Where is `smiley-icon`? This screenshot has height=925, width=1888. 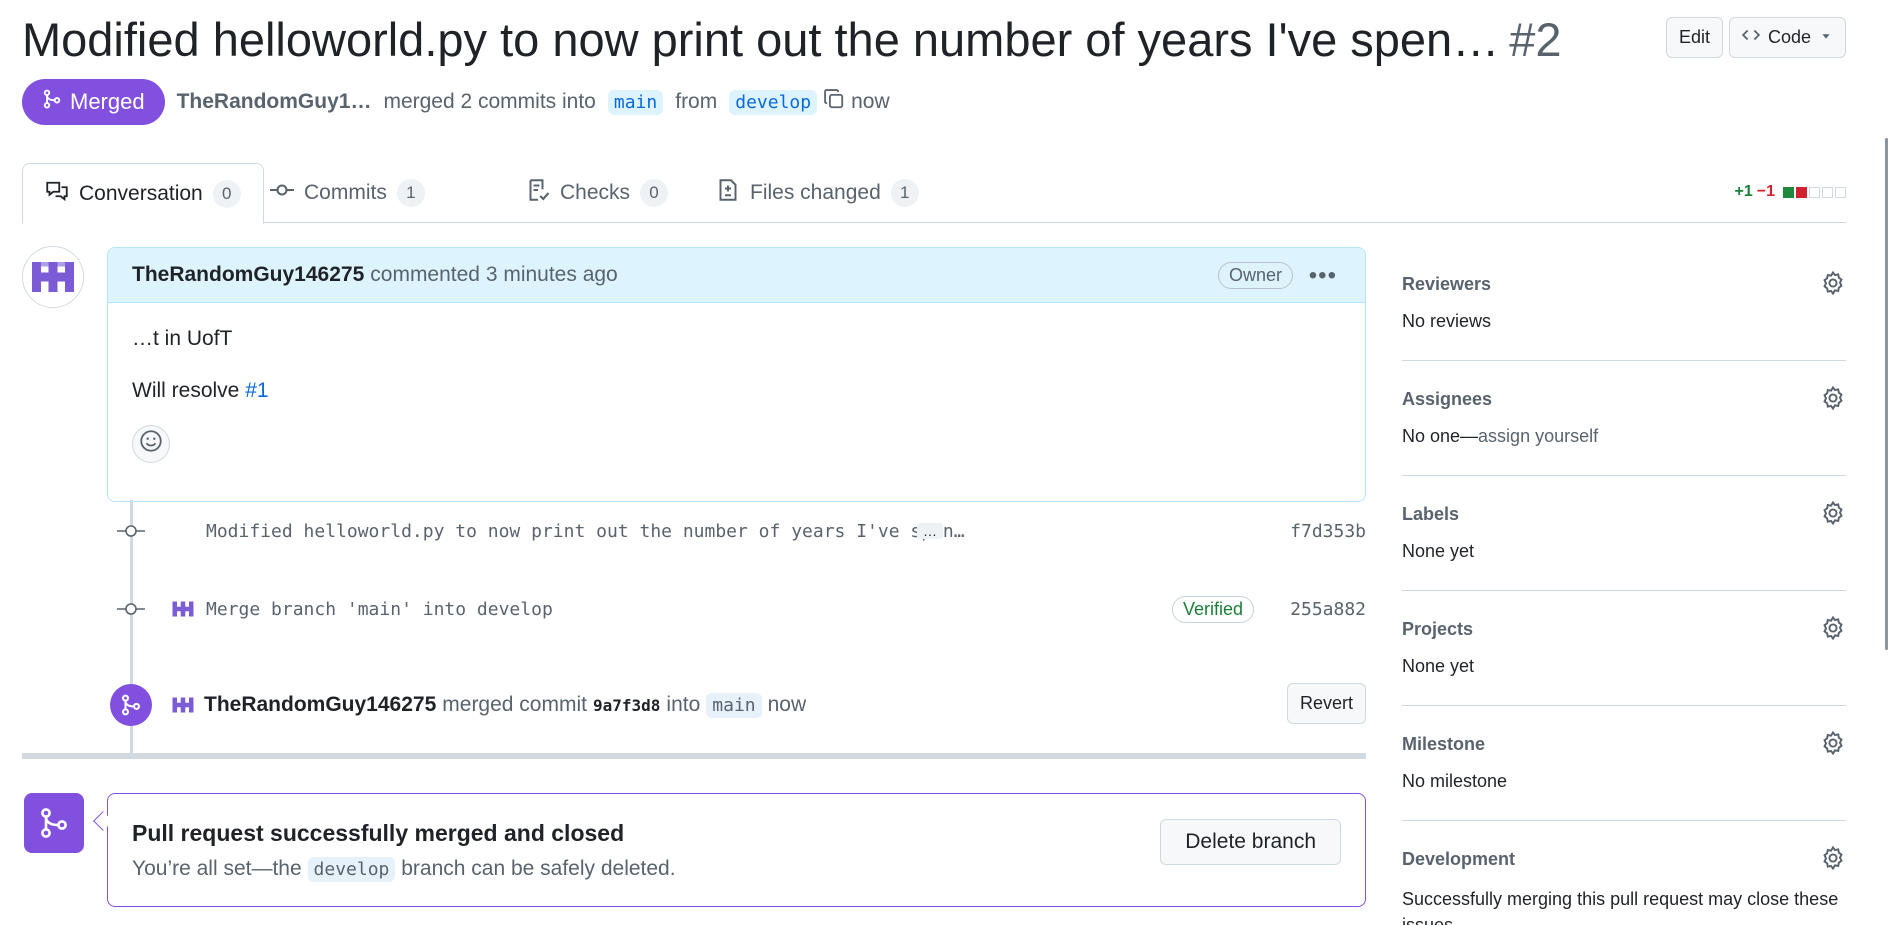
smiley-icon is located at coordinates (151, 444).